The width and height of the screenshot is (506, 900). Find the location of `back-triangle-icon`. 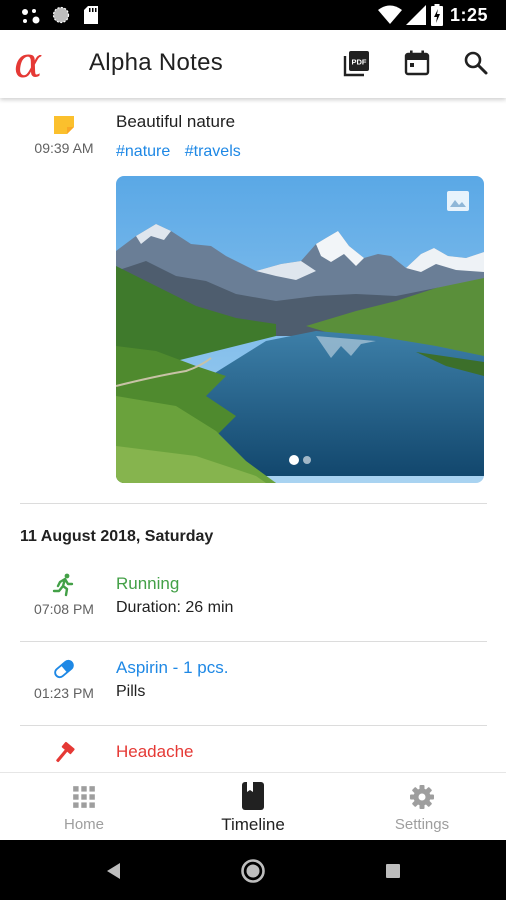

back-triangle-icon is located at coordinates (113, 871).